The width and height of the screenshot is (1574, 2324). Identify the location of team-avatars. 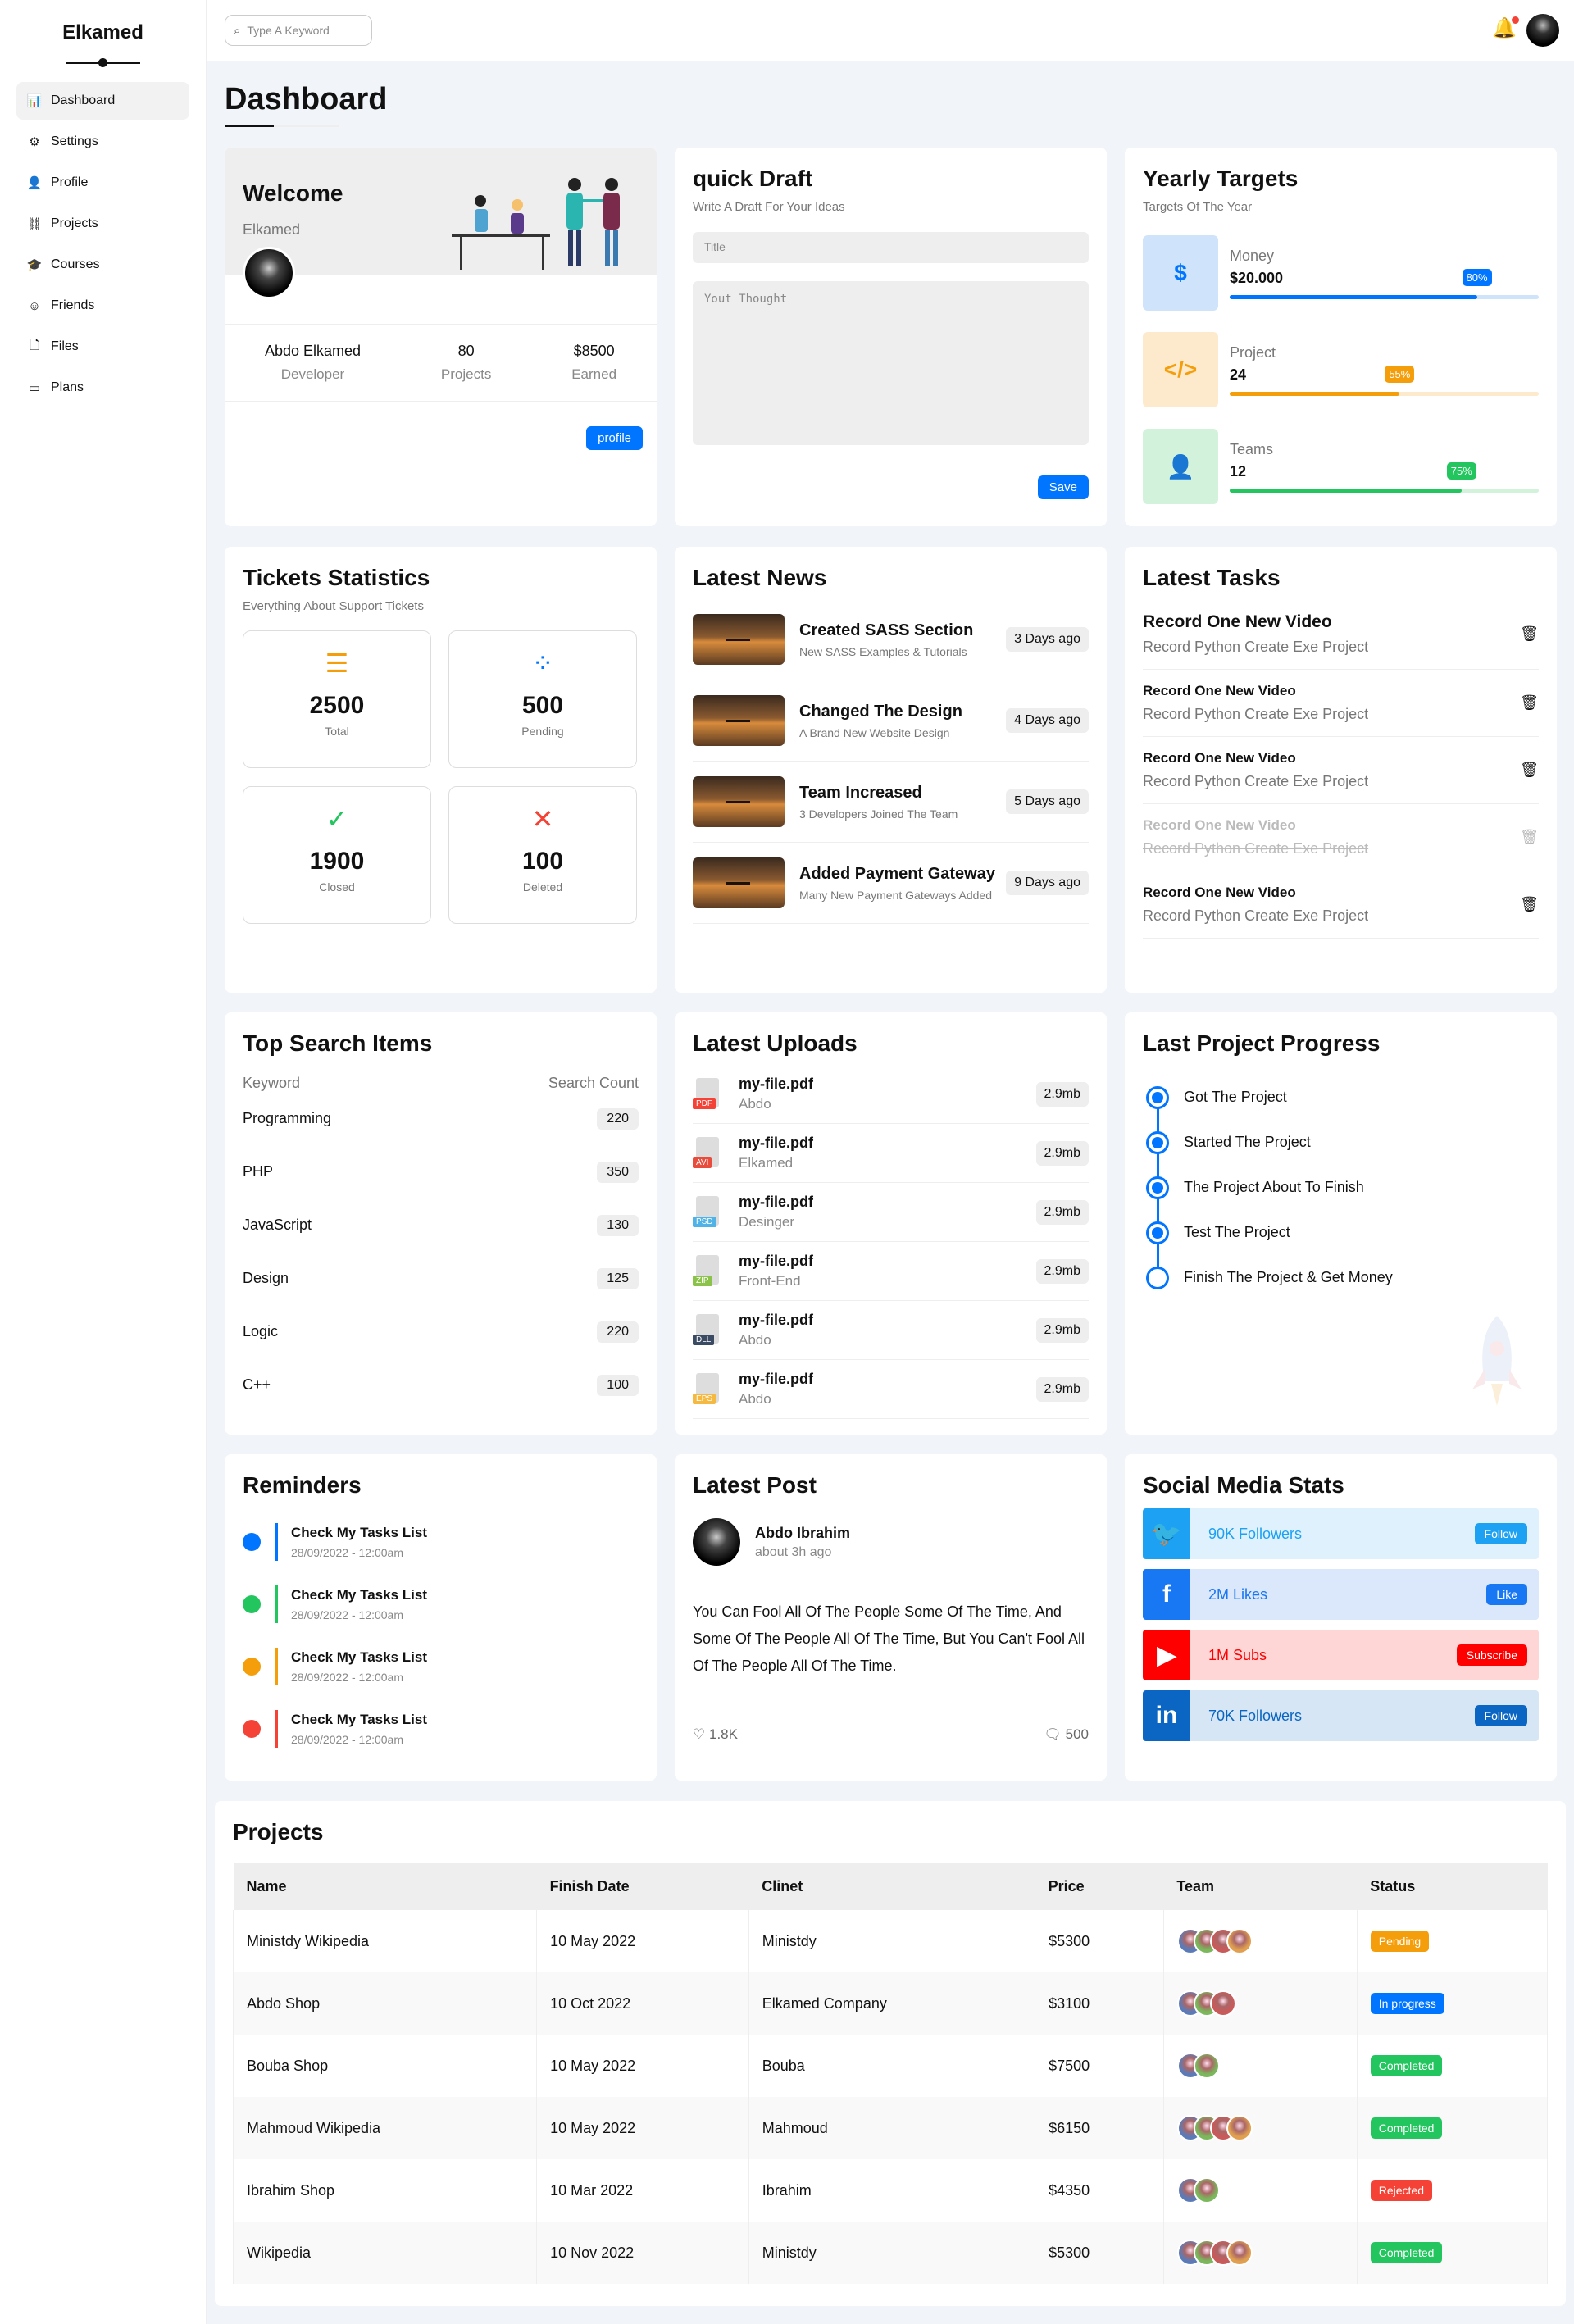
(1260, 2128).